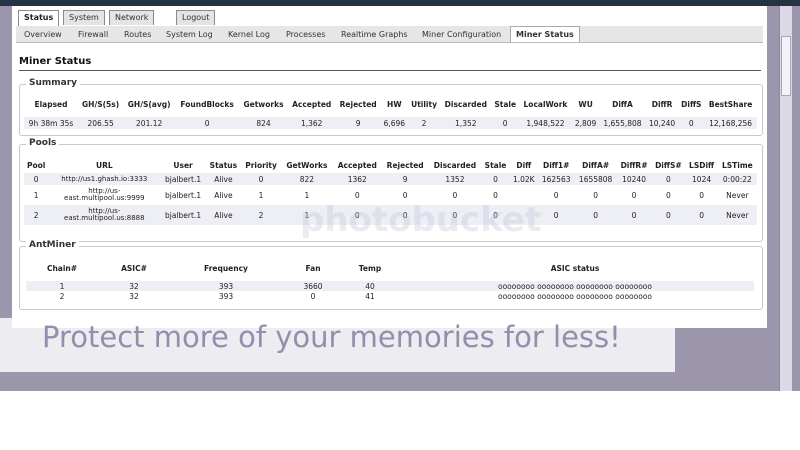 The width and height of the screenshot is (800, 450). What do you see at coordinates (62, 286) in the screenshot?
I see `chain-cell: 1` at bounding box center [62, 286].